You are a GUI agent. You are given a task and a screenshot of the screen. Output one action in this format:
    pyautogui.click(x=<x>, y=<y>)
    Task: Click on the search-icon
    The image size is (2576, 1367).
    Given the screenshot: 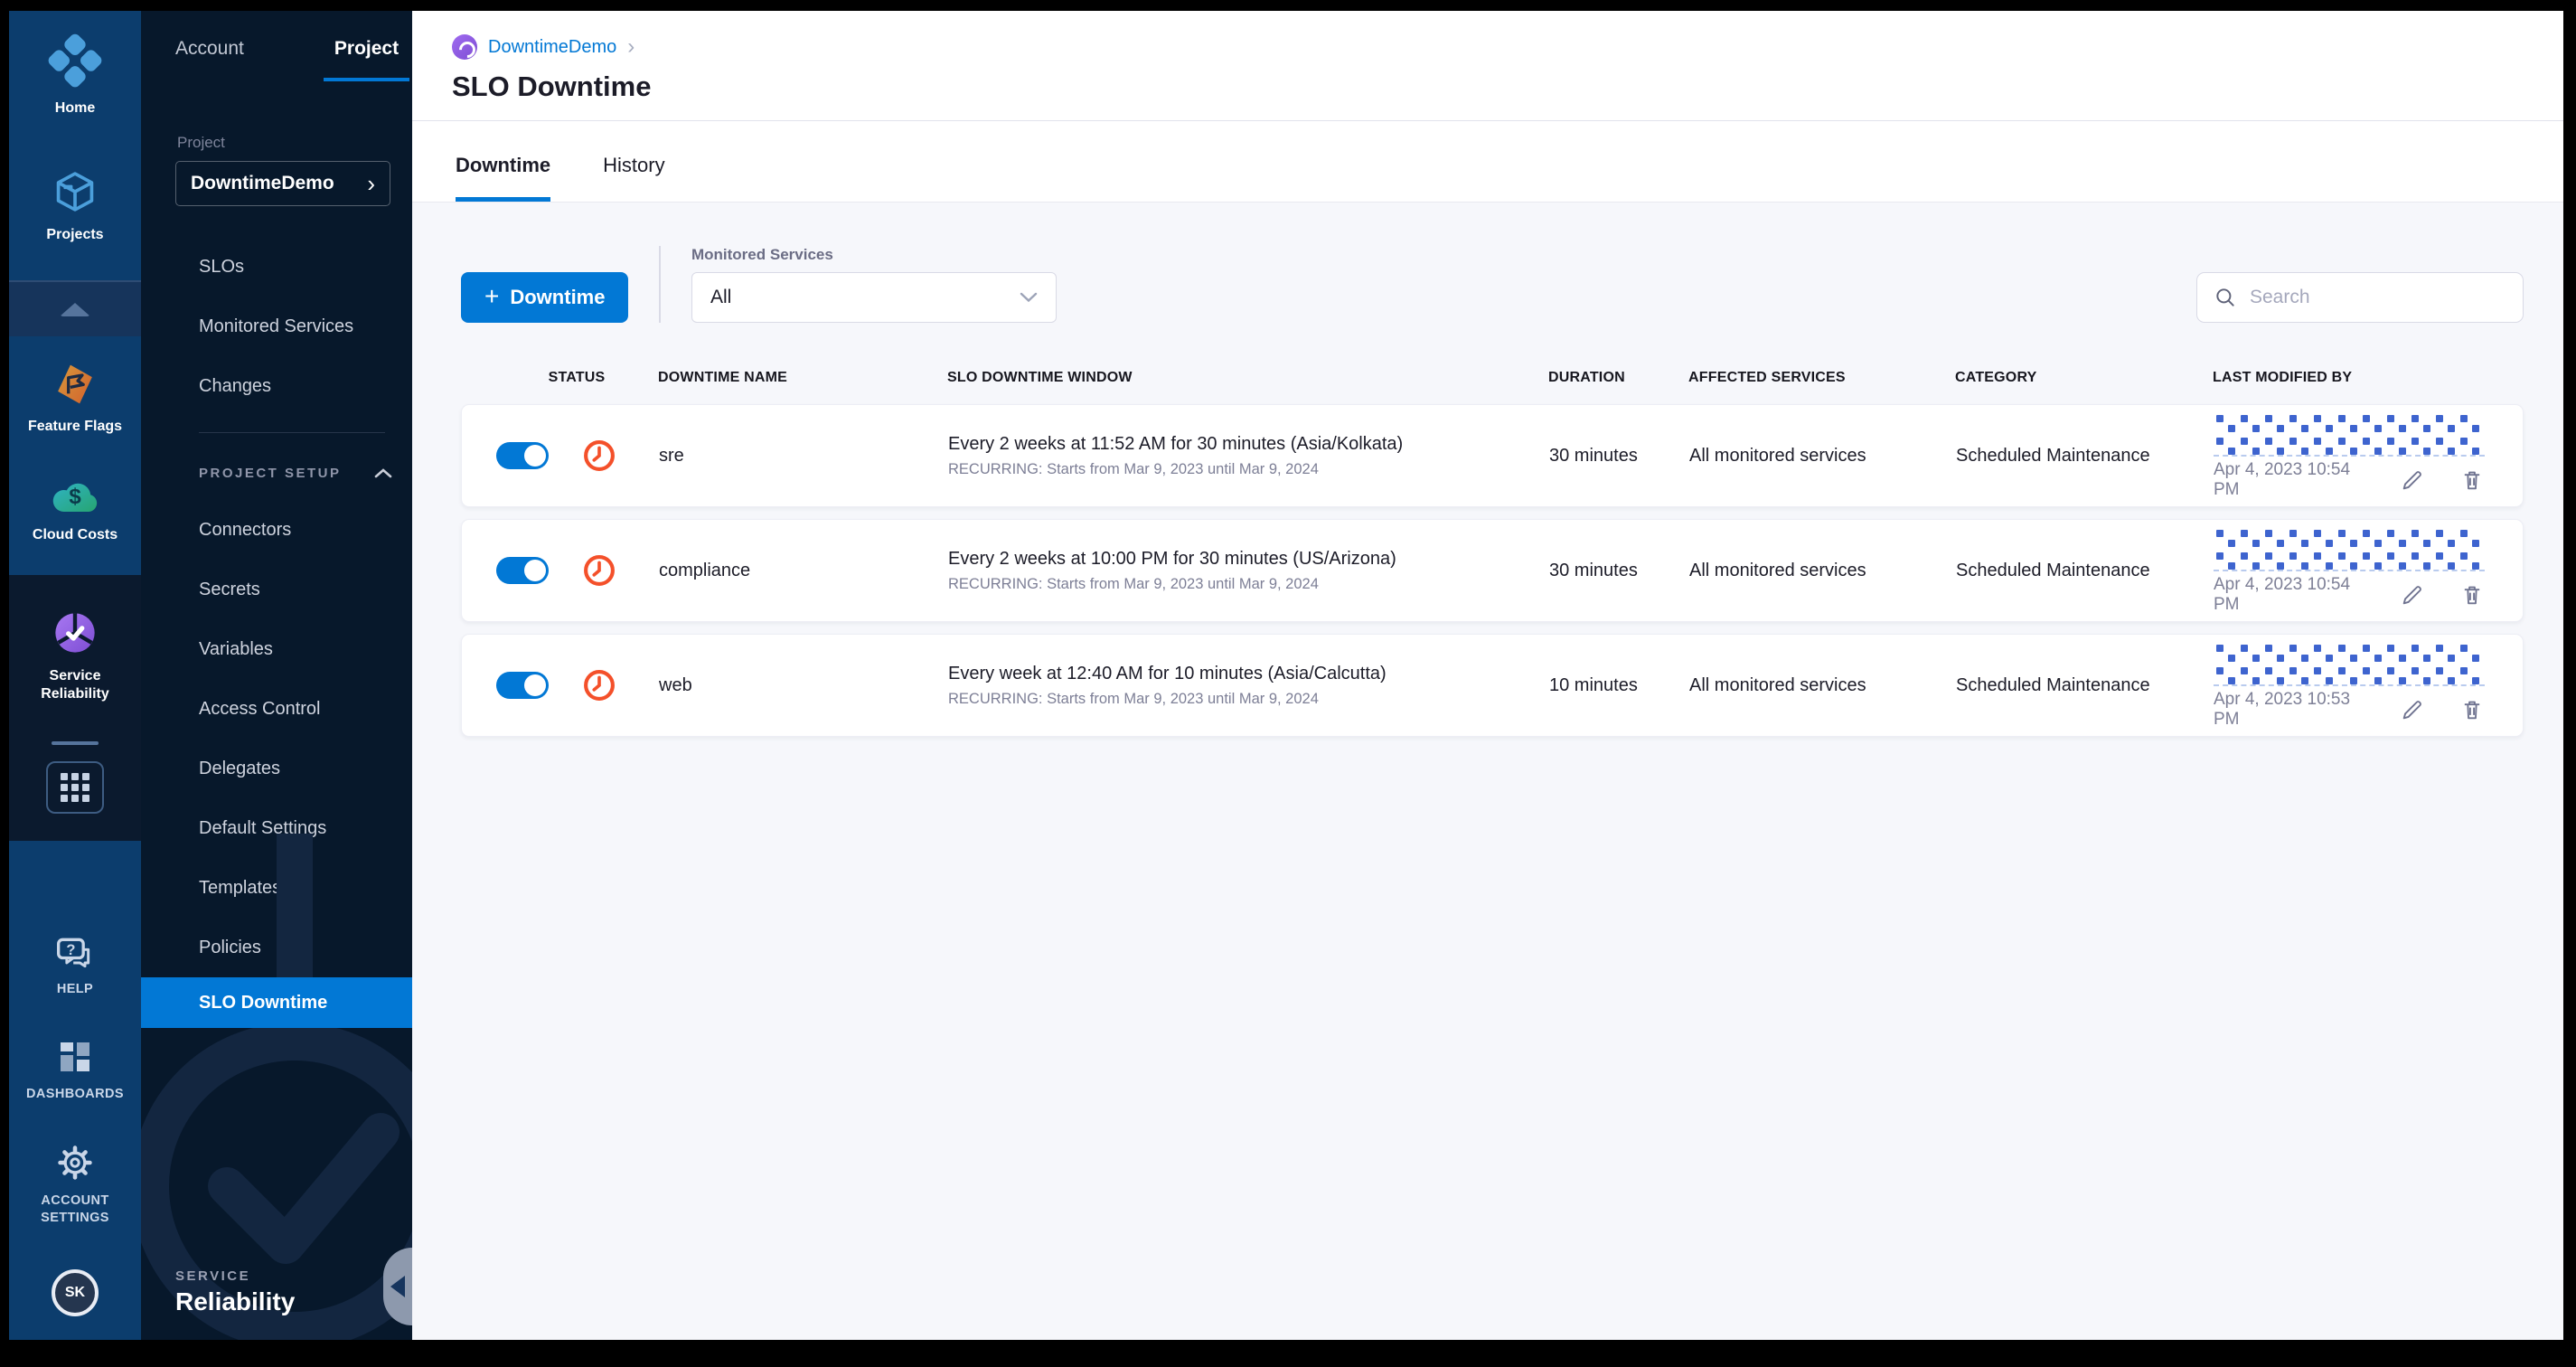 What is the action you would take?
    pyautogui.click(x=2225, y=297)
    